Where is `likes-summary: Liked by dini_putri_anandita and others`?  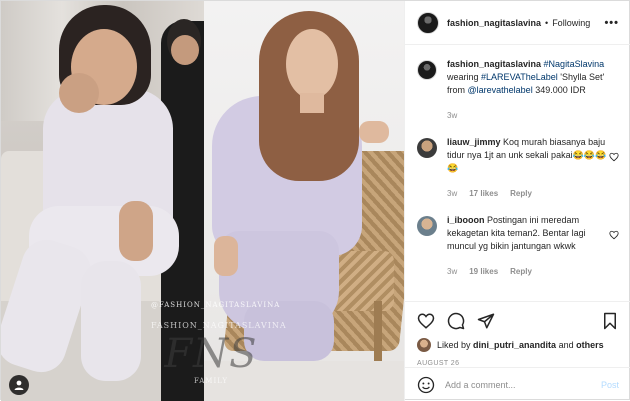 likes-summary: Liked by dini_putri_anandita and others is located at coordinates (518, 345).